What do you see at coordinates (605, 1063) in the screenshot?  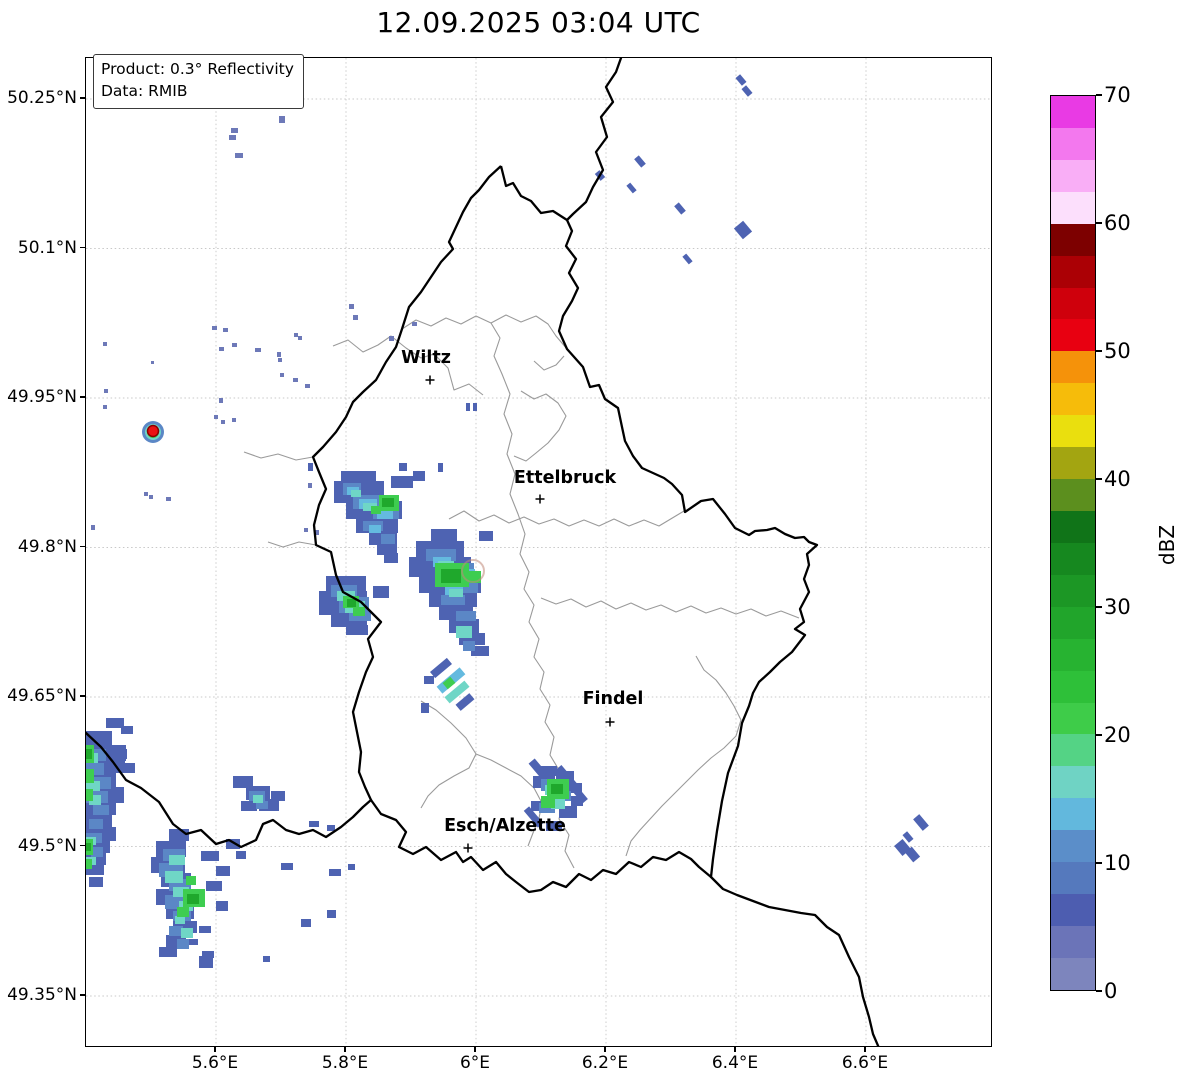 I see `x-tick-label: 6.2°E` at bounding box center [605, 1063].